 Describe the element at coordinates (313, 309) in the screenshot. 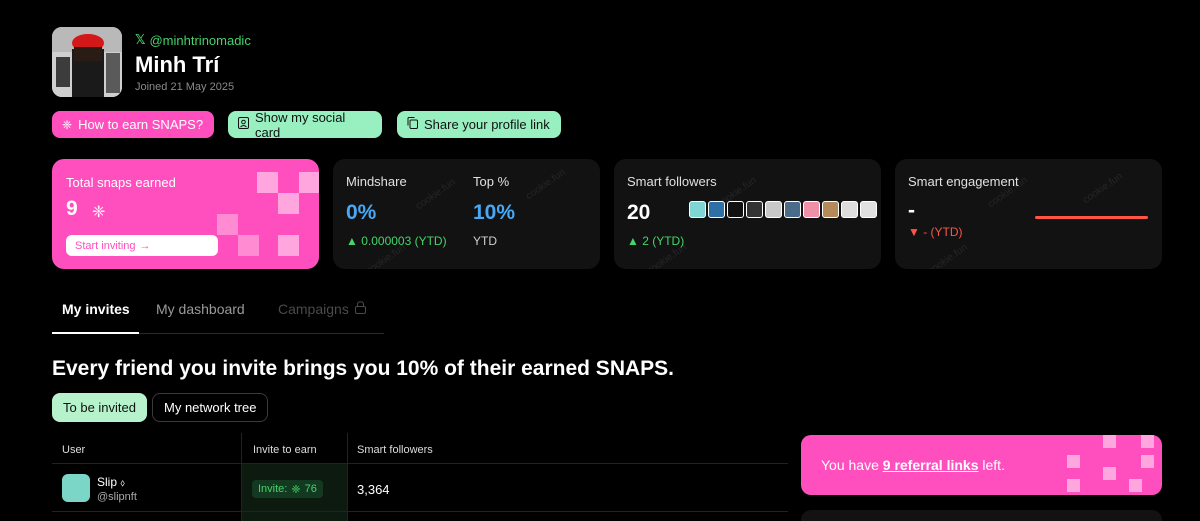

I see `tab-campaigns-label: Campaigns` at that location.